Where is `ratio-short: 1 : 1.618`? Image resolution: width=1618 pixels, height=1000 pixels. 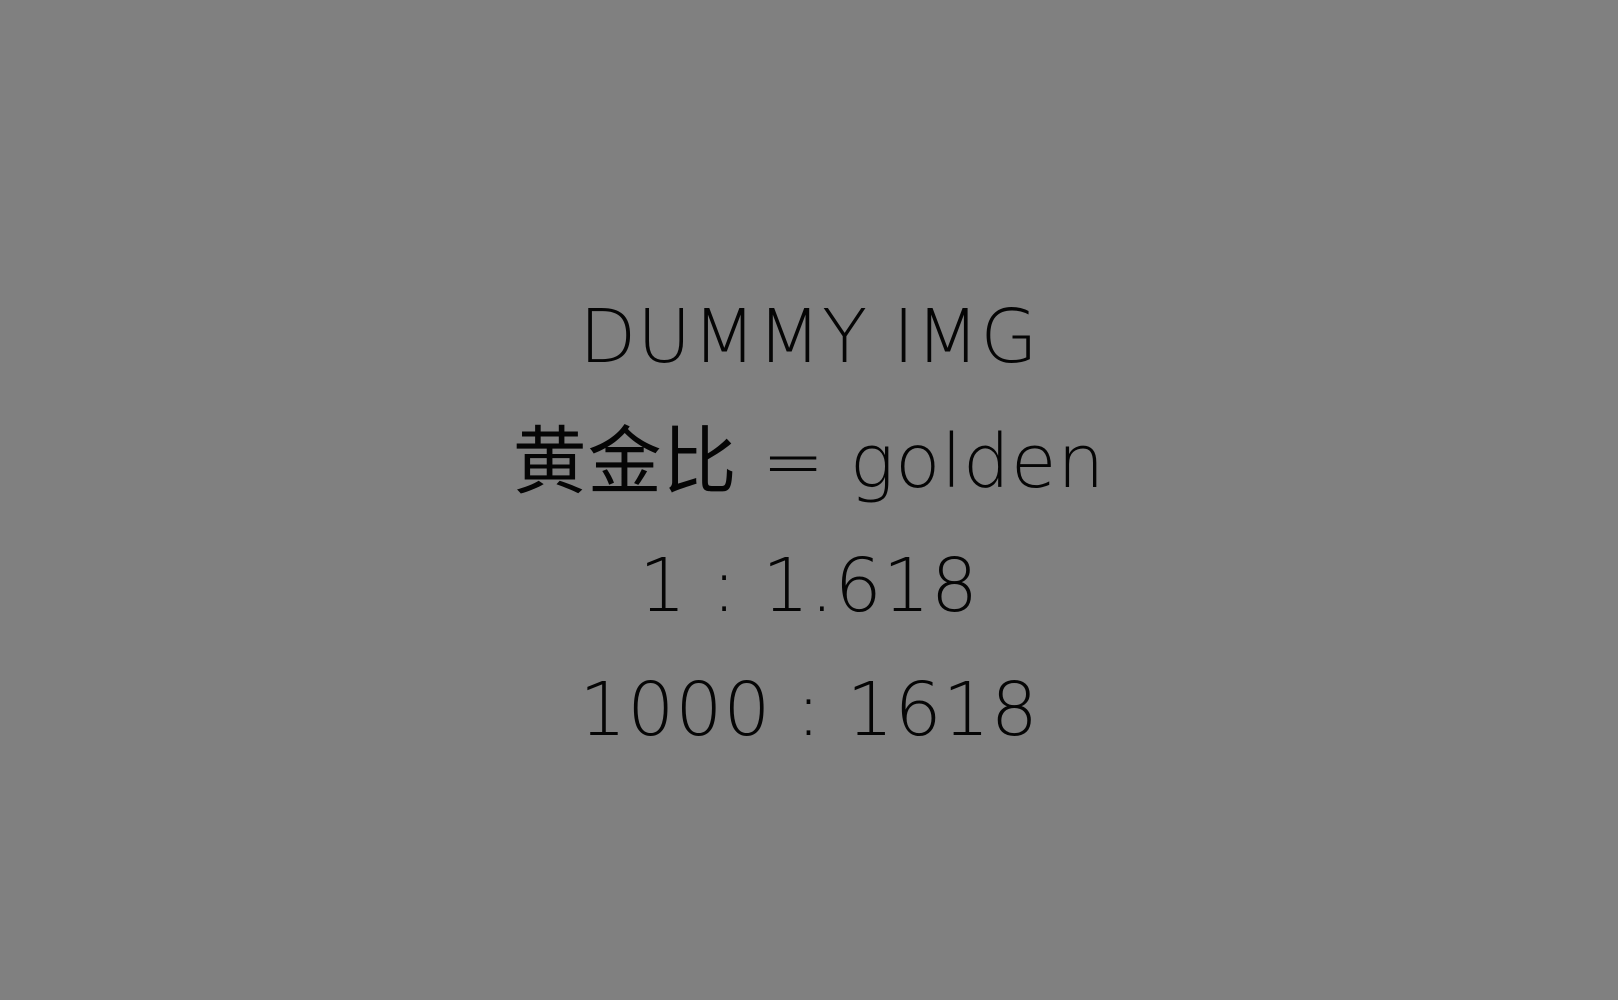
ratio-short: 1 : 1.618 is located at coordinates (809, 586).